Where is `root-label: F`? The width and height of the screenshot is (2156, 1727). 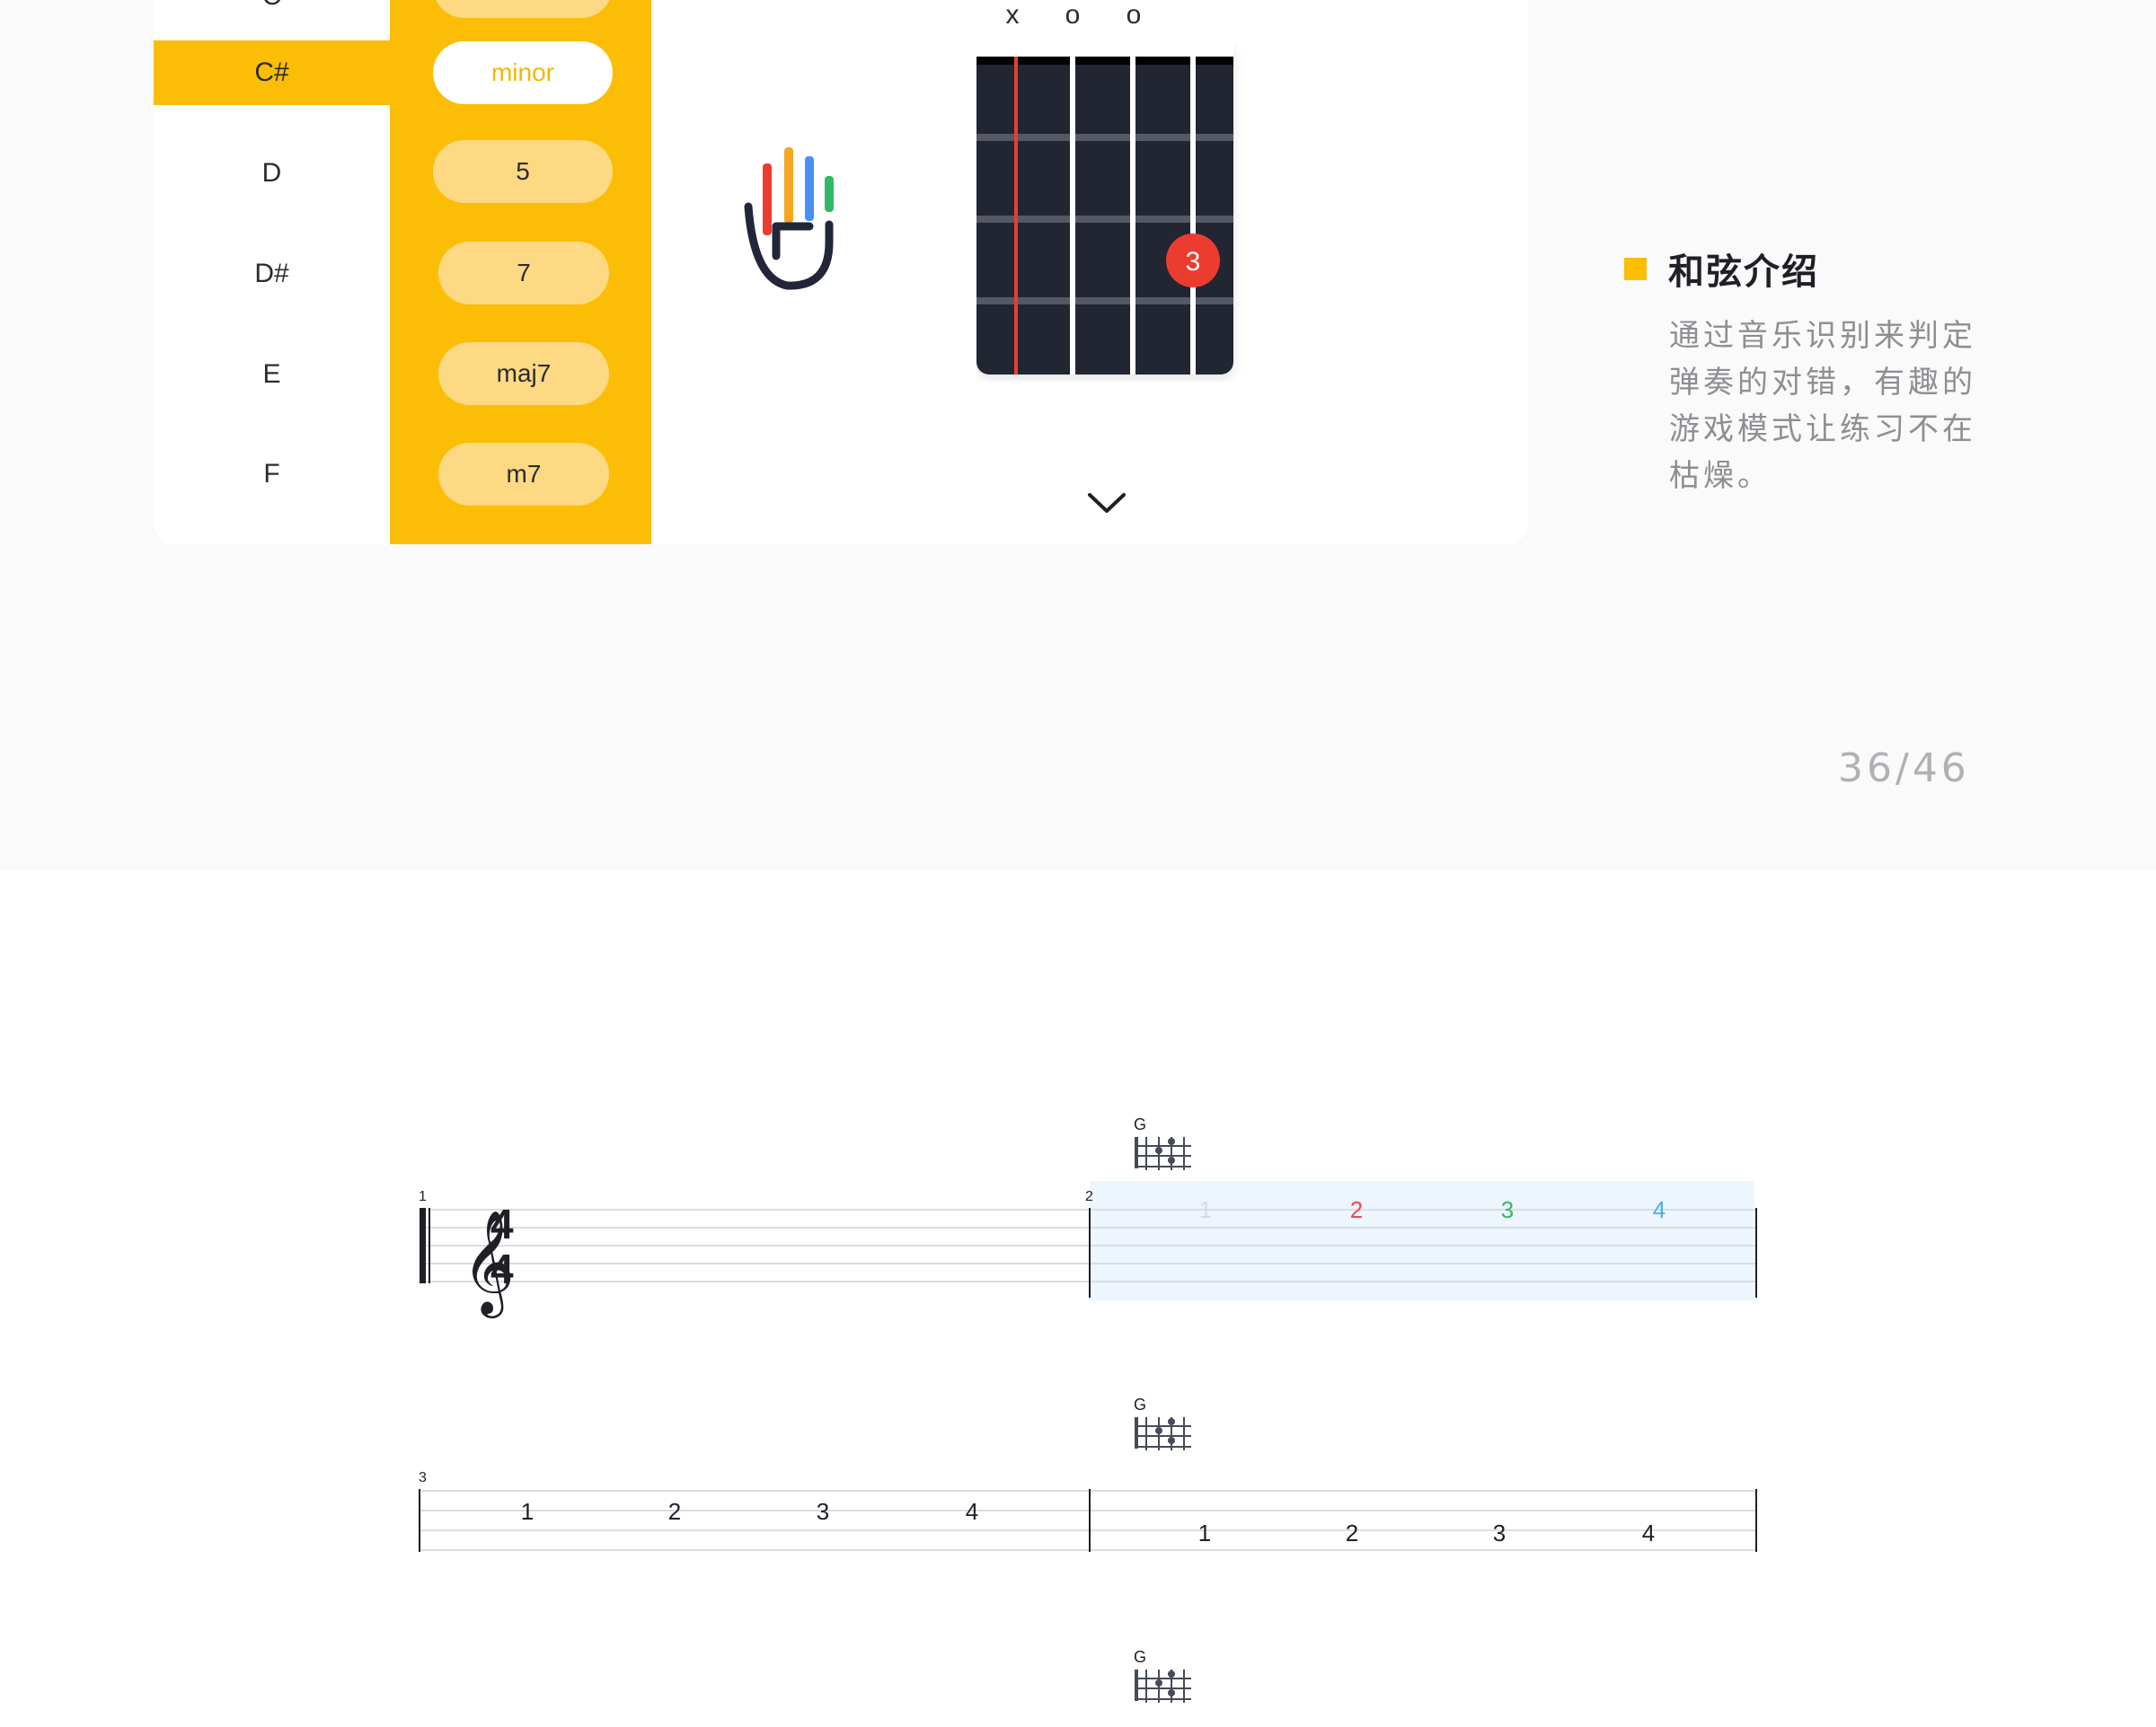 root-label: F is located at coordinates (271, 474).